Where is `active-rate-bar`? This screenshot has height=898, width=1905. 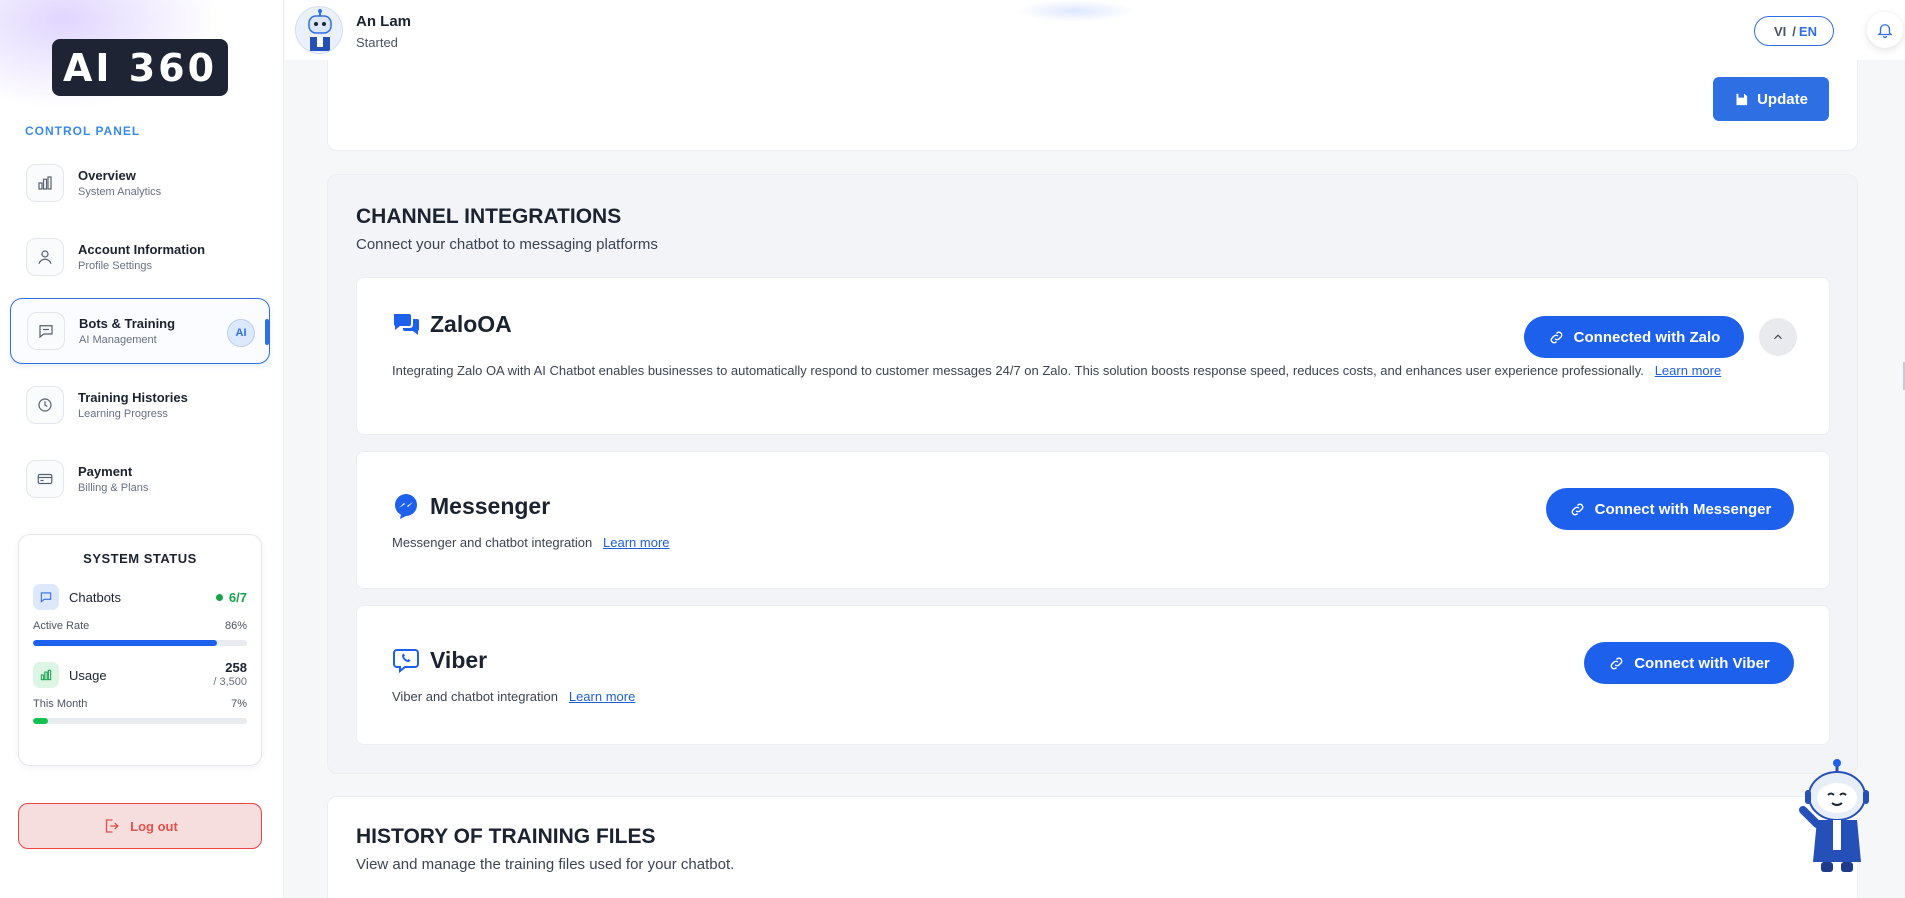
active-rate-bar is located at coordinates (140, 643).